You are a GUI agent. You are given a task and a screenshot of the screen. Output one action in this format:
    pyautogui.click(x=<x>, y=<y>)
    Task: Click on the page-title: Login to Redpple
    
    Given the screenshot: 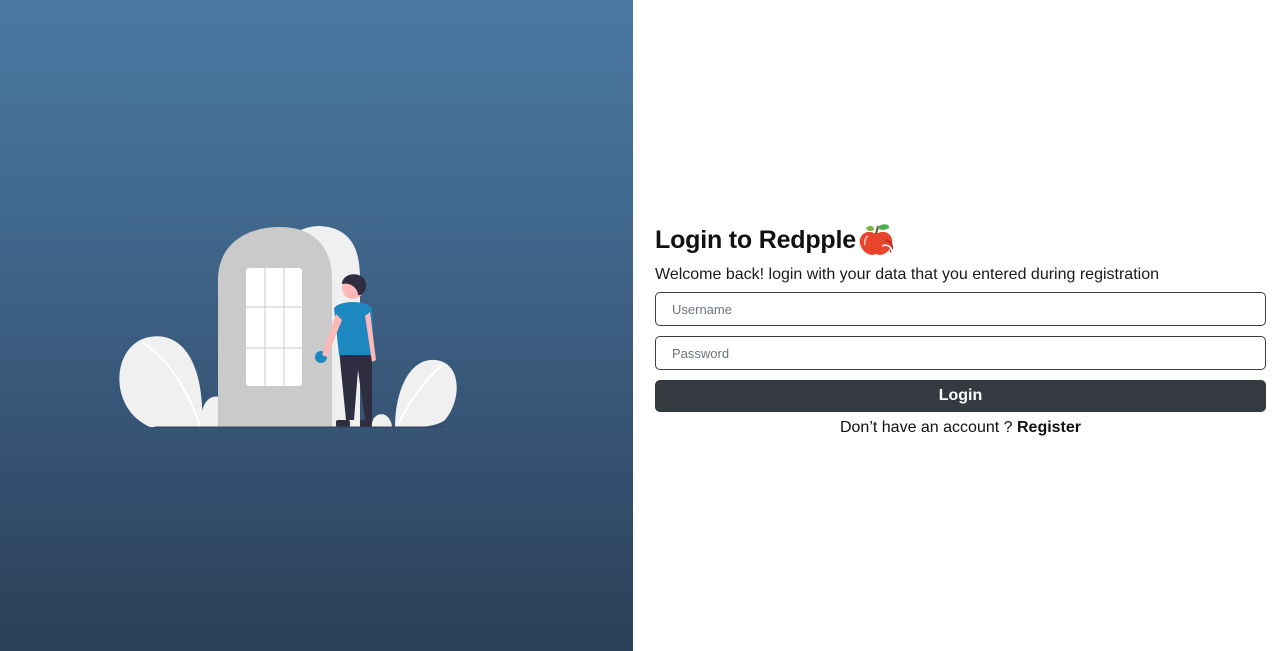 What is the action you would take?
    pyautogui.click(x=755, y=239)
    